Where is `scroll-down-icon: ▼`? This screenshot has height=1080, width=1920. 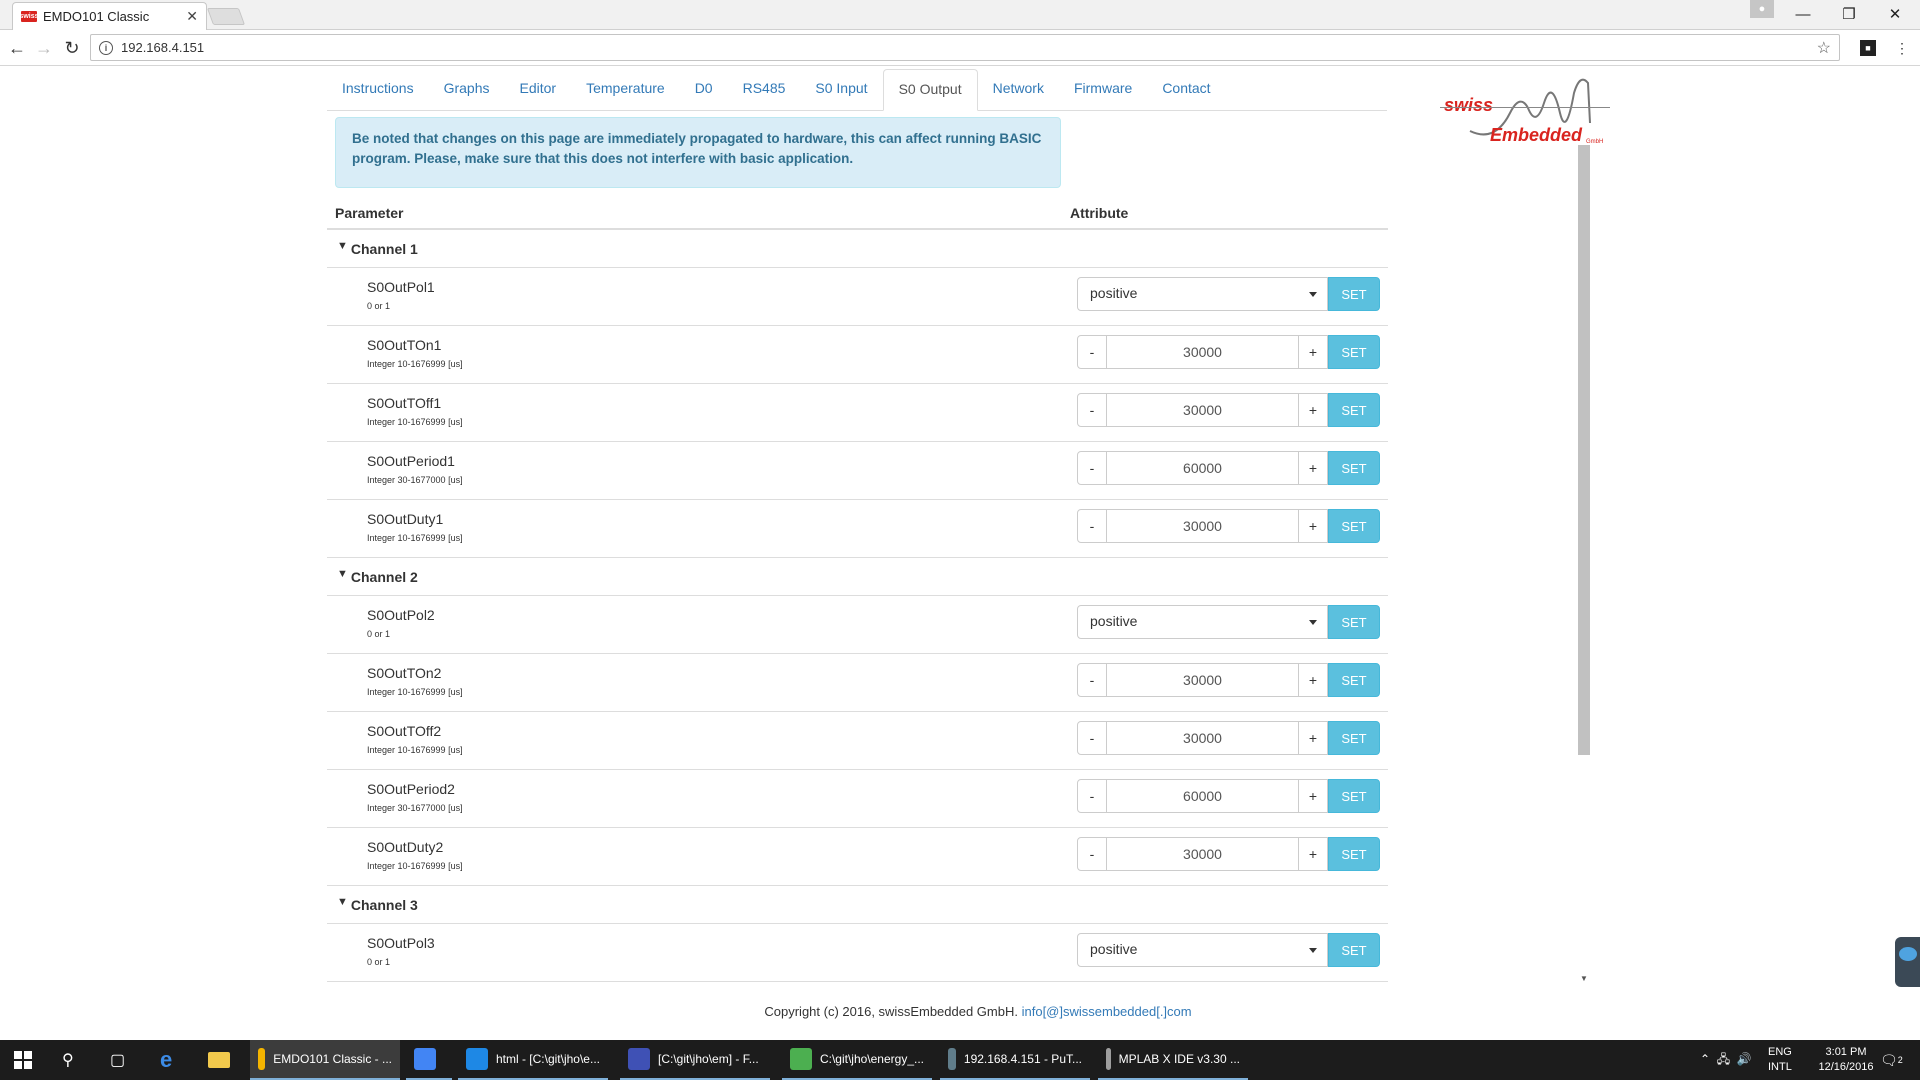
scroll-down-icon: ▼ is located at coordinates (1584, 981).